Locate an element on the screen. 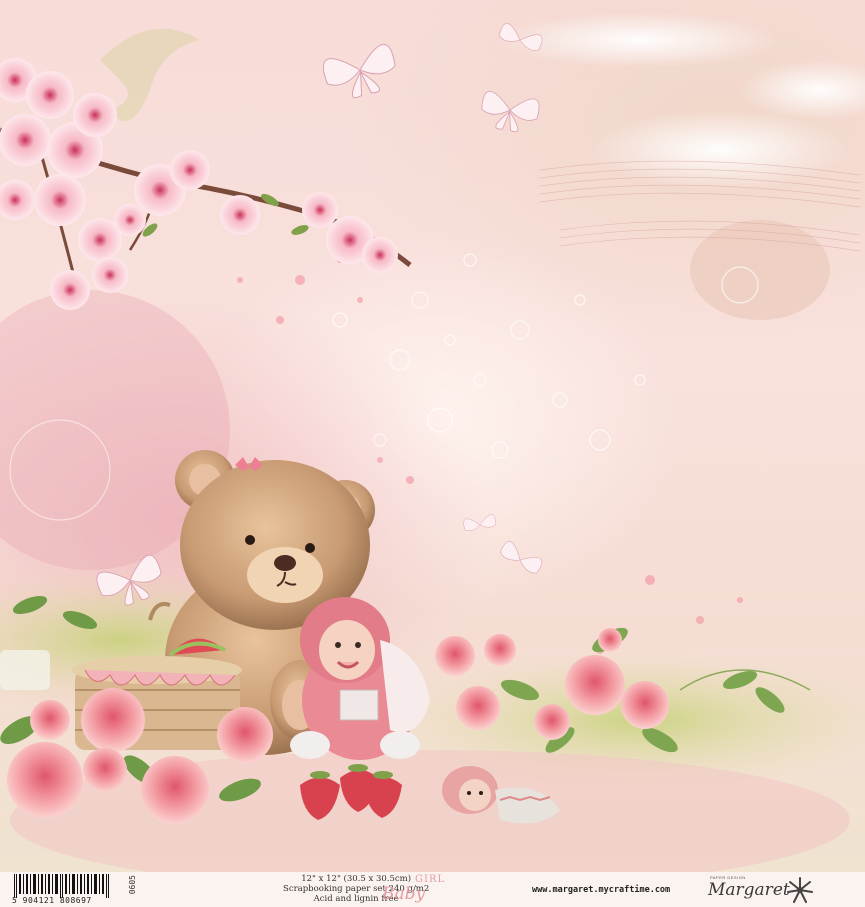  barcode-number: 5 904121 808697 is located at coordinates (52, 900).